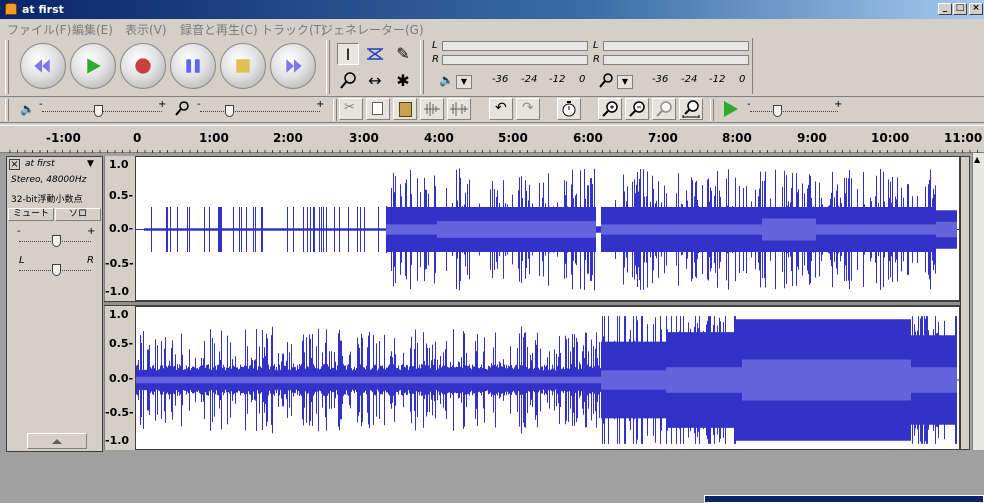  I want to click on track-close-button: ×, so click(14, 164).